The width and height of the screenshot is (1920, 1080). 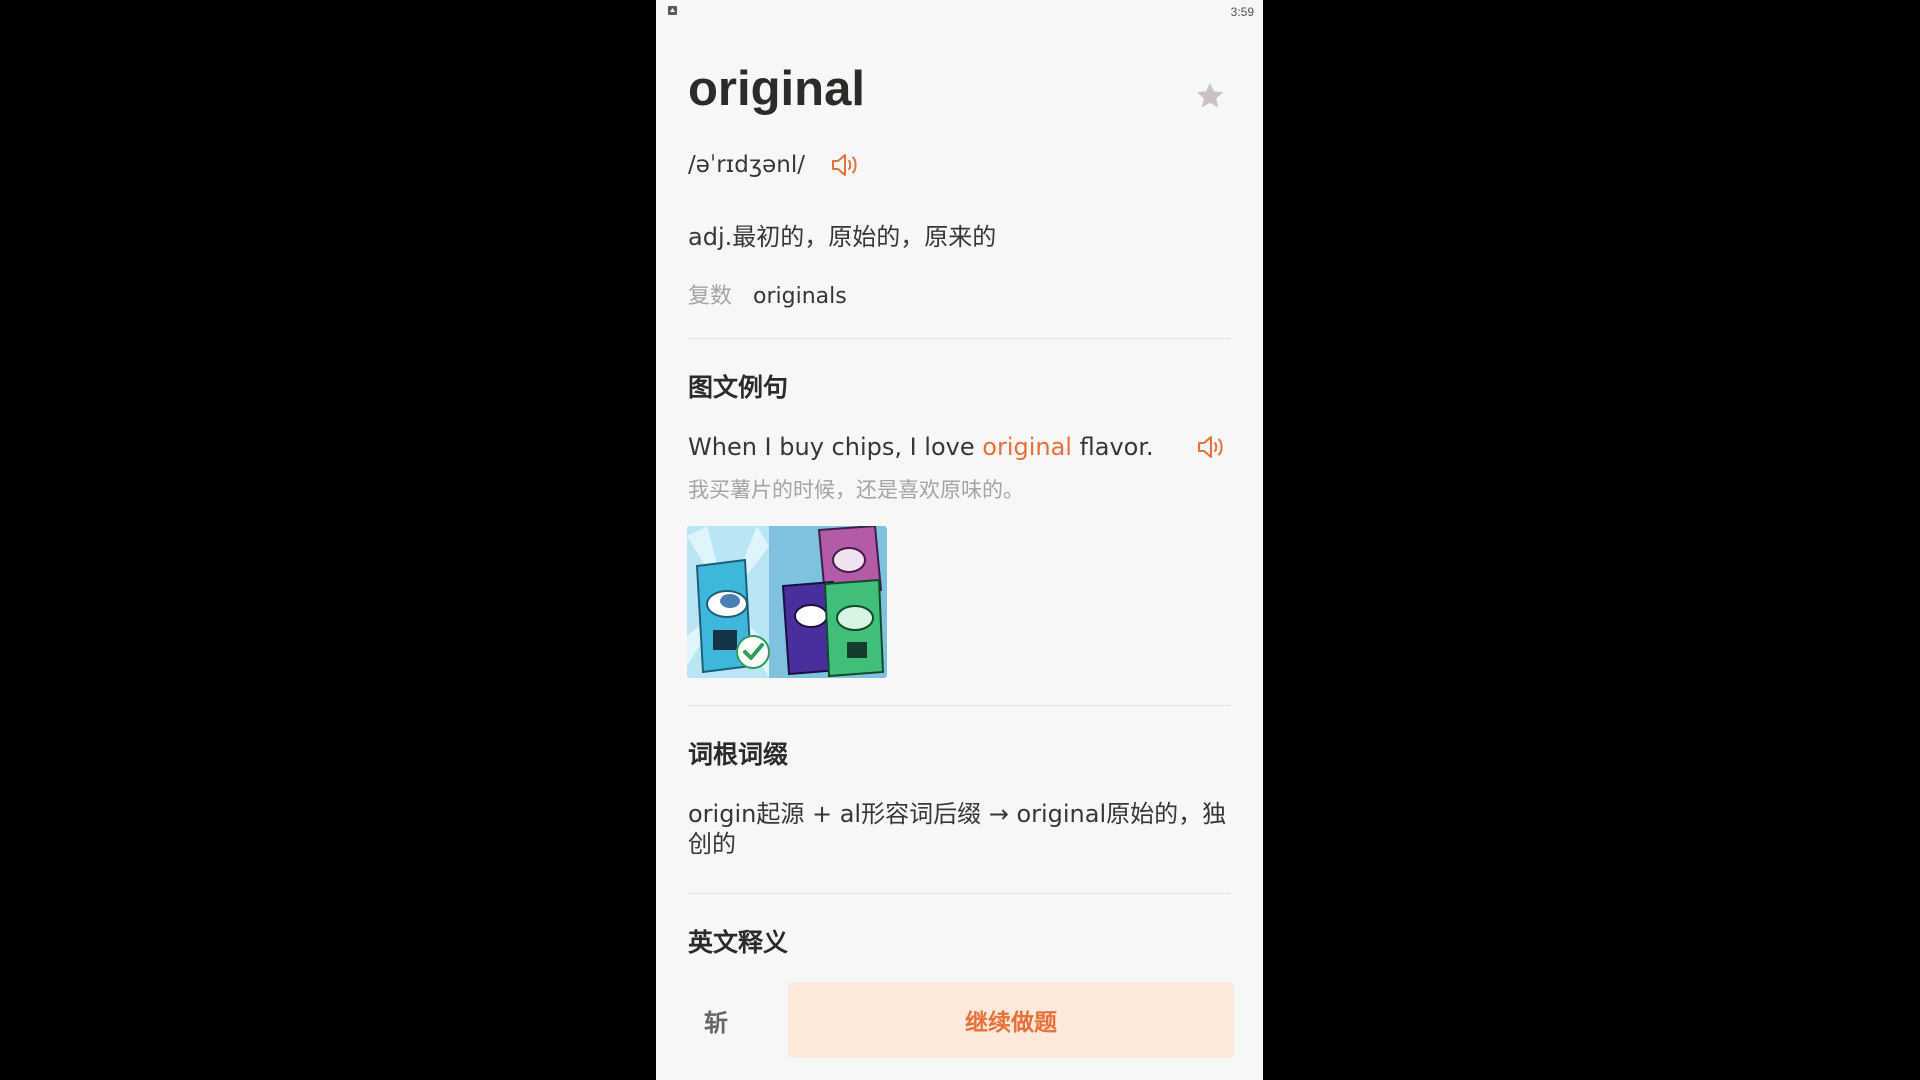 I want to click on plural-form: 复数 originals, so click(x=767, y=294).